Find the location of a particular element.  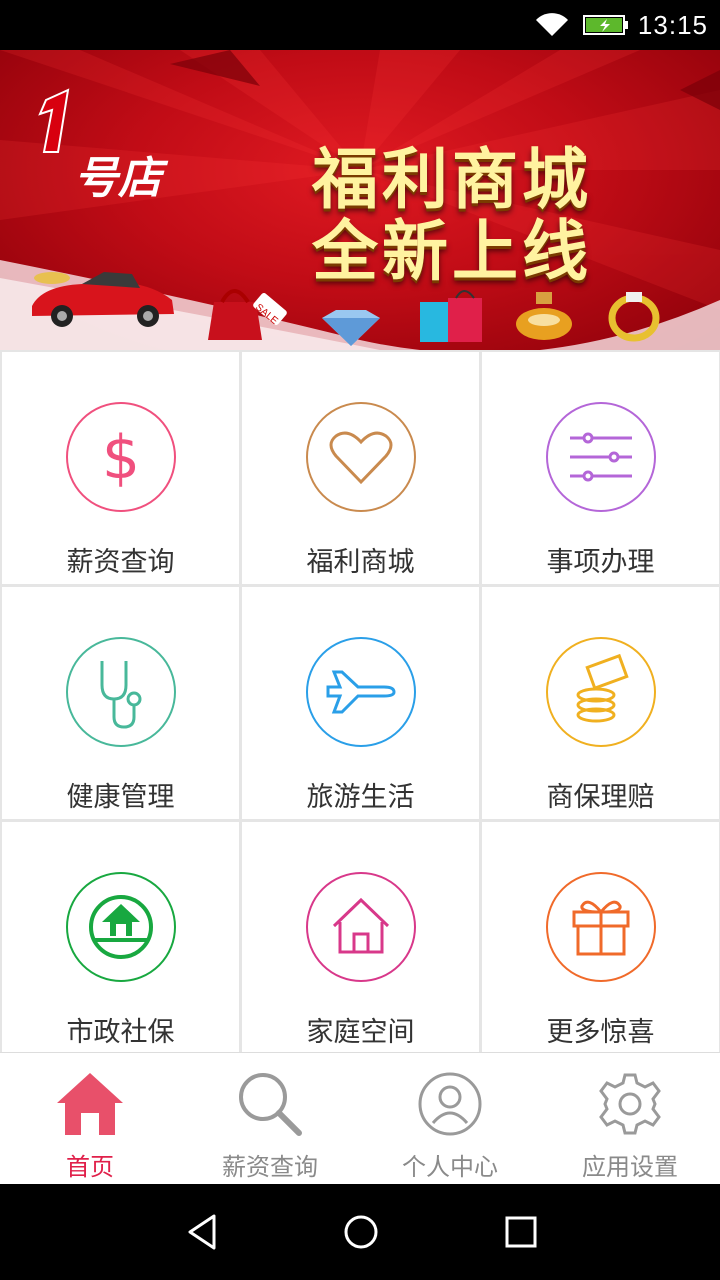

bottom-nav: 首页 薪资查询 个人中心 应用设置 is located at coordinates (360, 1118).